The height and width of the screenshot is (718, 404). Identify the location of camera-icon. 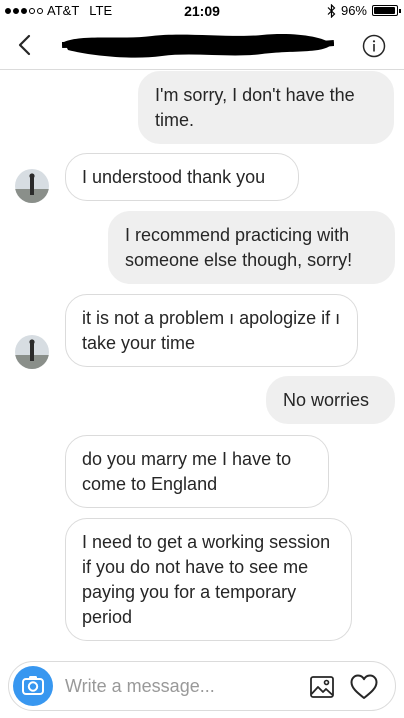
(33, 685).